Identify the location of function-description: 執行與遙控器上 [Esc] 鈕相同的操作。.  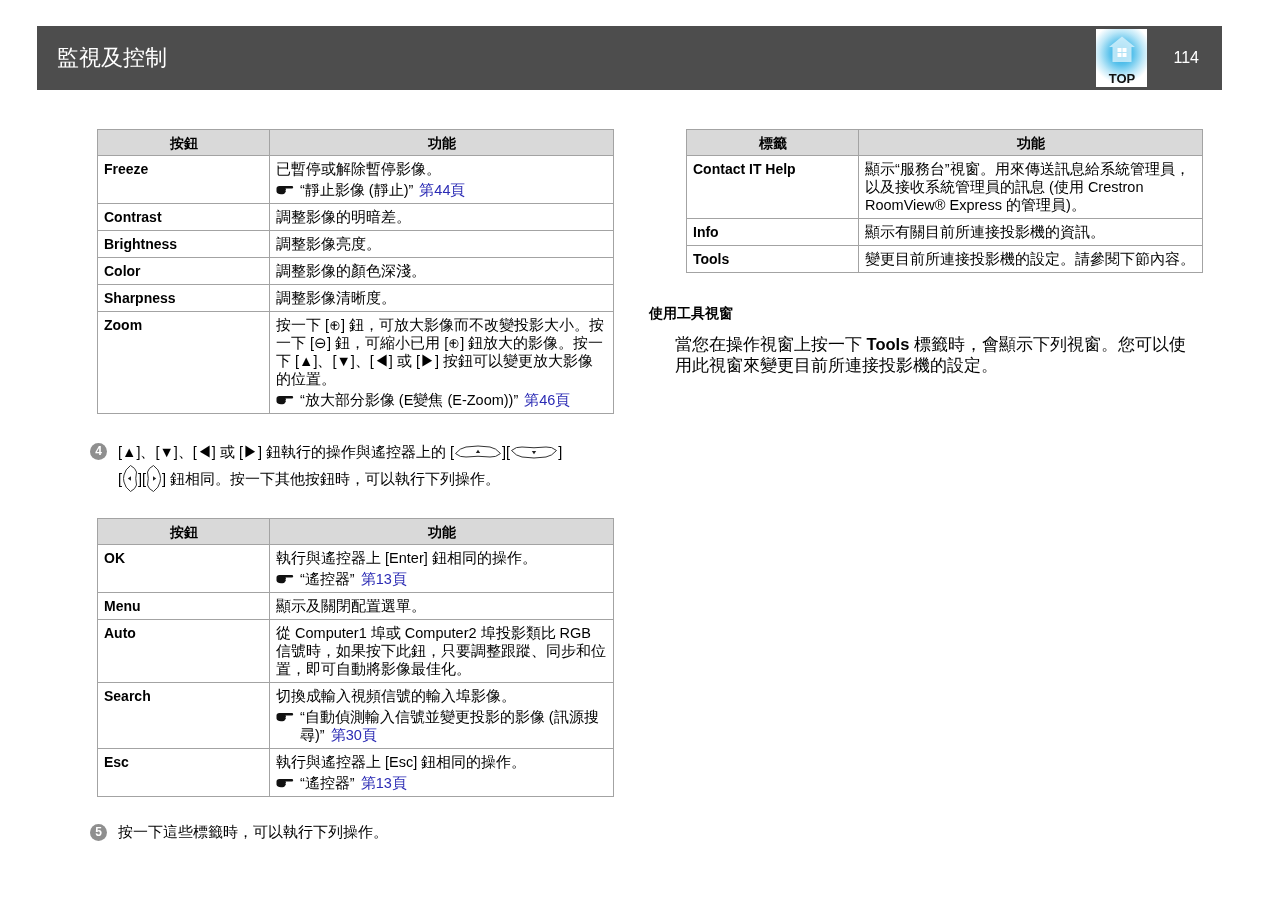
(402, 762).